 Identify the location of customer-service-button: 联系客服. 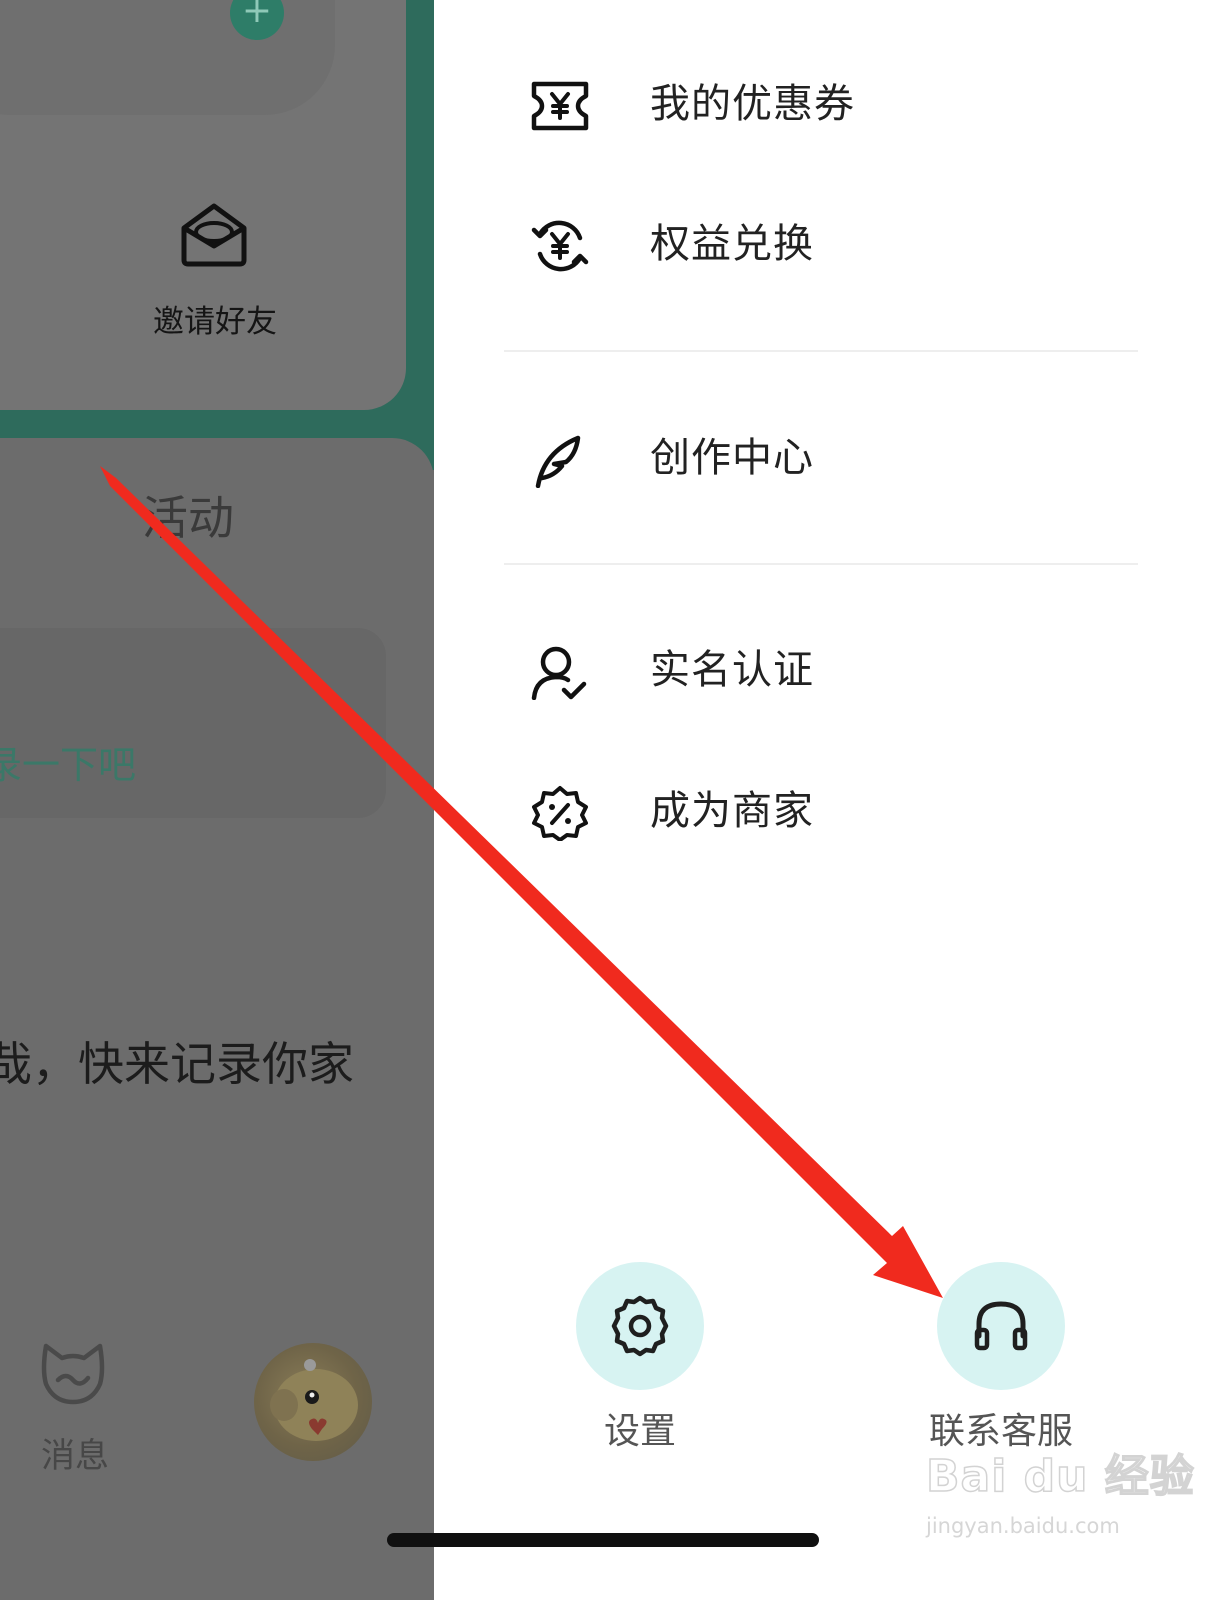
(1001, 1362).